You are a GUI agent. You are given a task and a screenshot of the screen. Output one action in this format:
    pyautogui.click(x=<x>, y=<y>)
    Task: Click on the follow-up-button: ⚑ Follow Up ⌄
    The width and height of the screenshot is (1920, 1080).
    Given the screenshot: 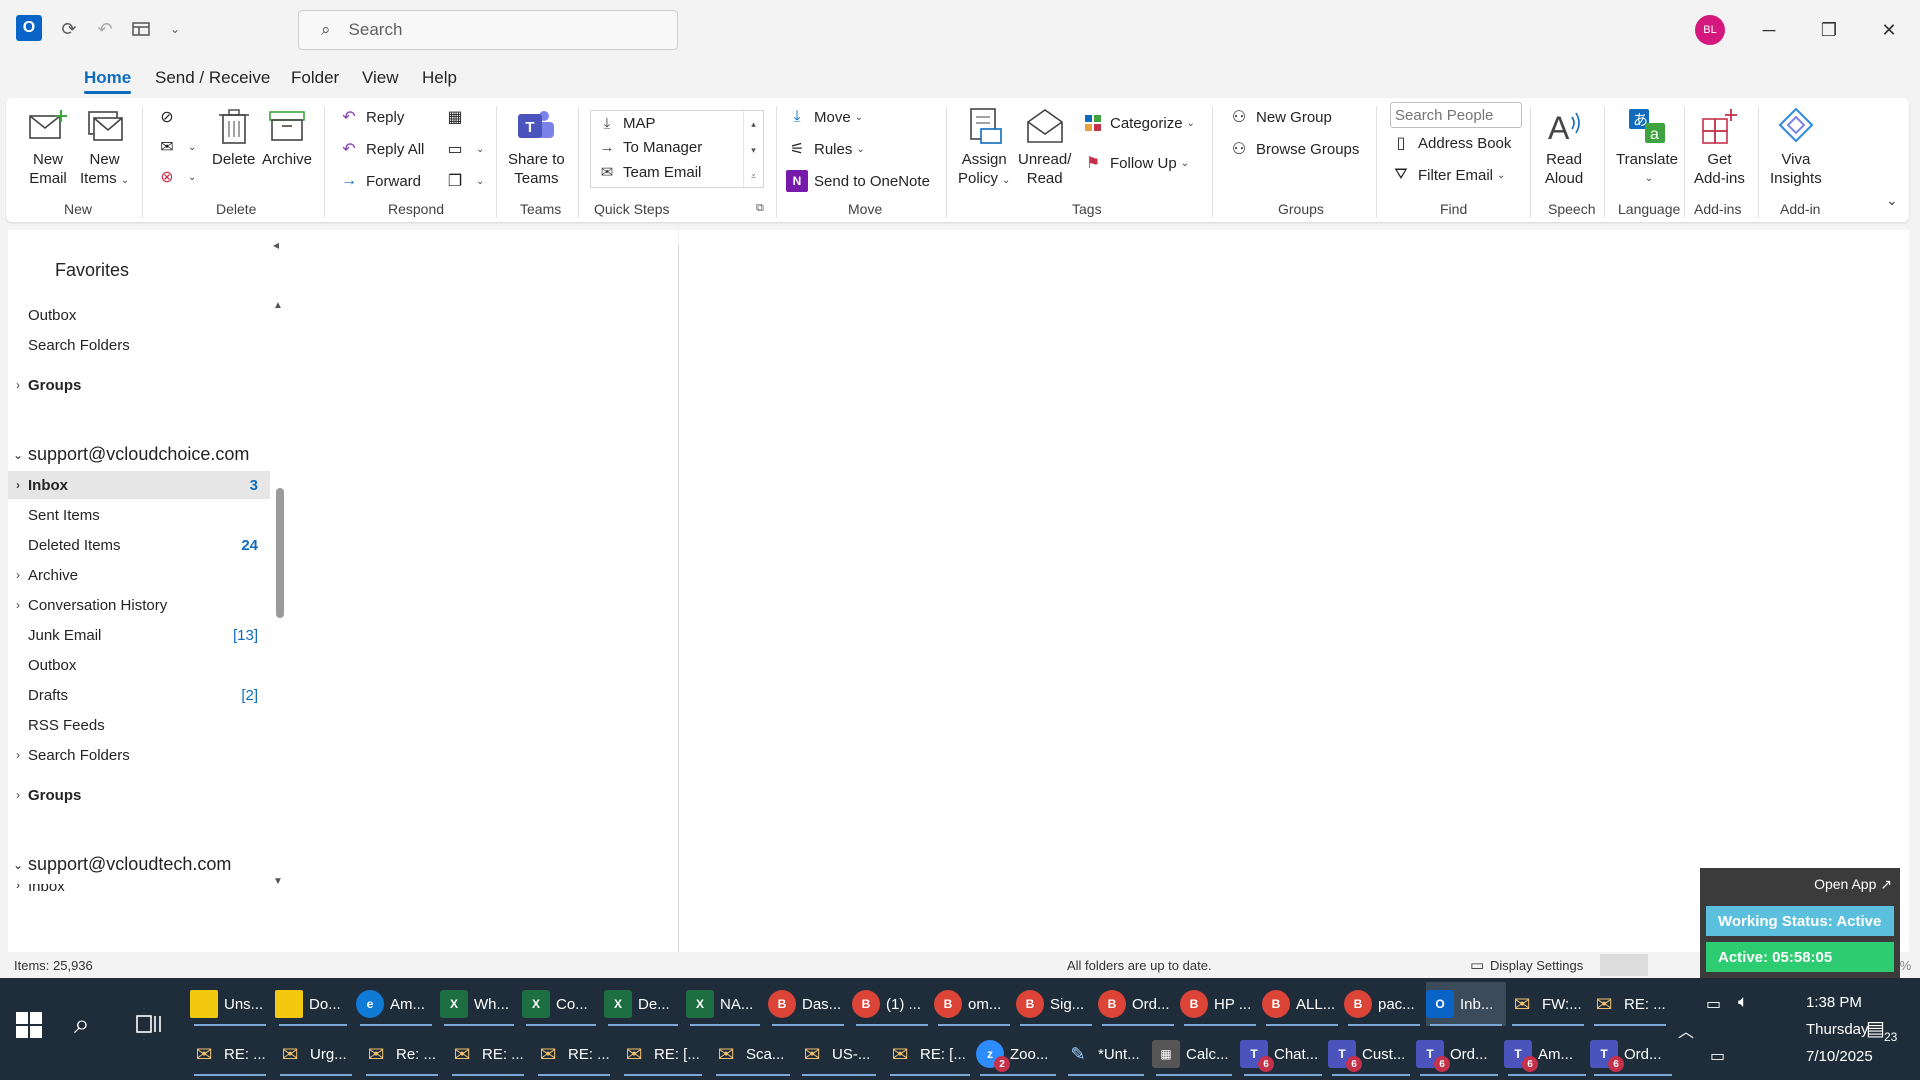 What is the action you would take?
    pyautogui.click(x=1135, y=163)
    